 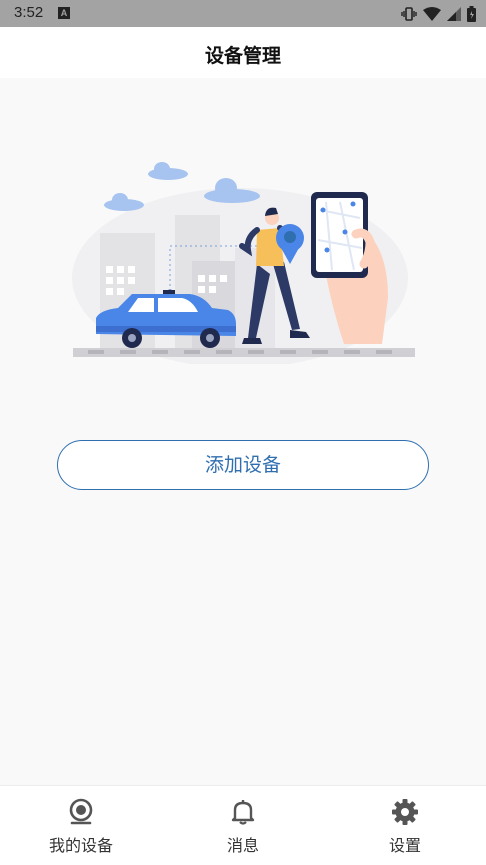 I want to click on signal-icon, so click(x=454, y=13).